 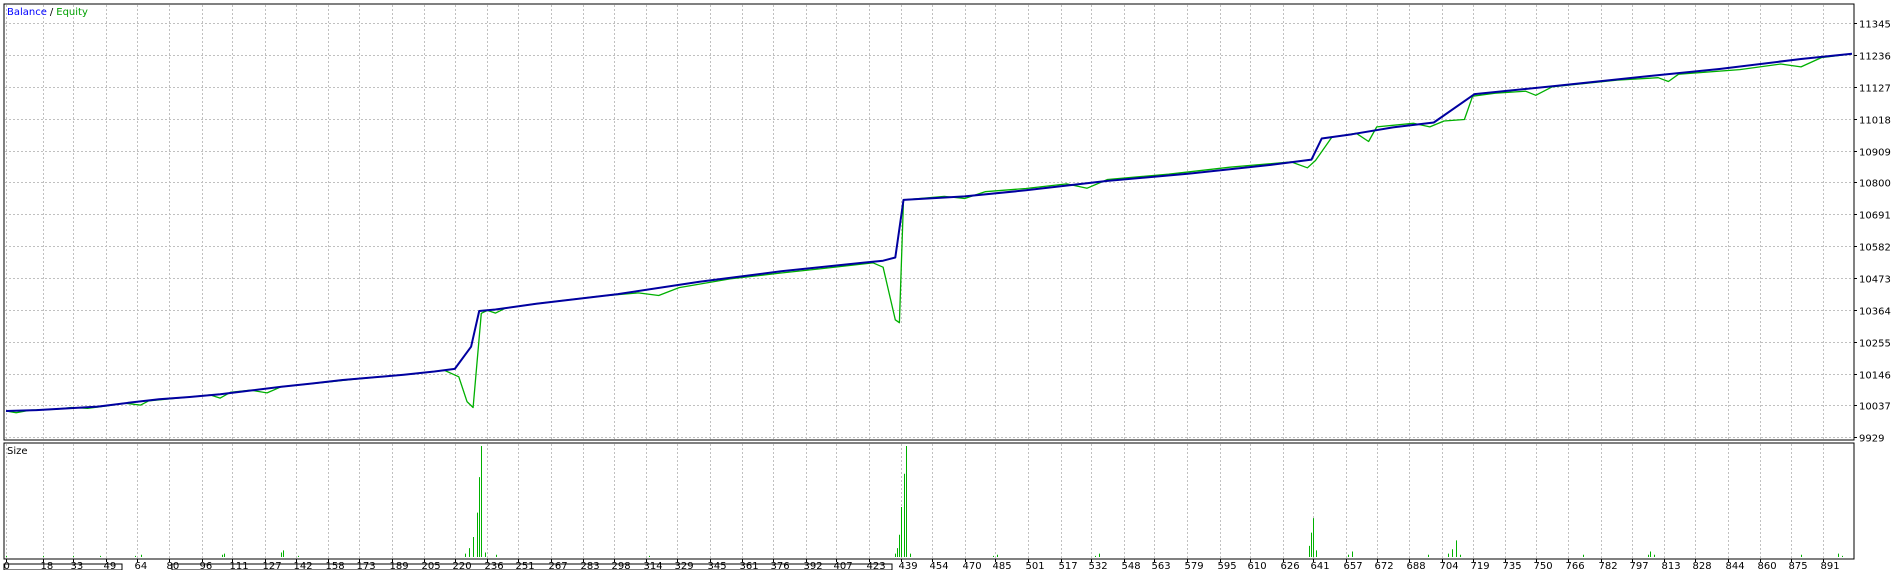 What do you see at coordinates (1131, 565) in the screenshot?
I see `x-tick-label: 548` at bounding box center [1131, 565].